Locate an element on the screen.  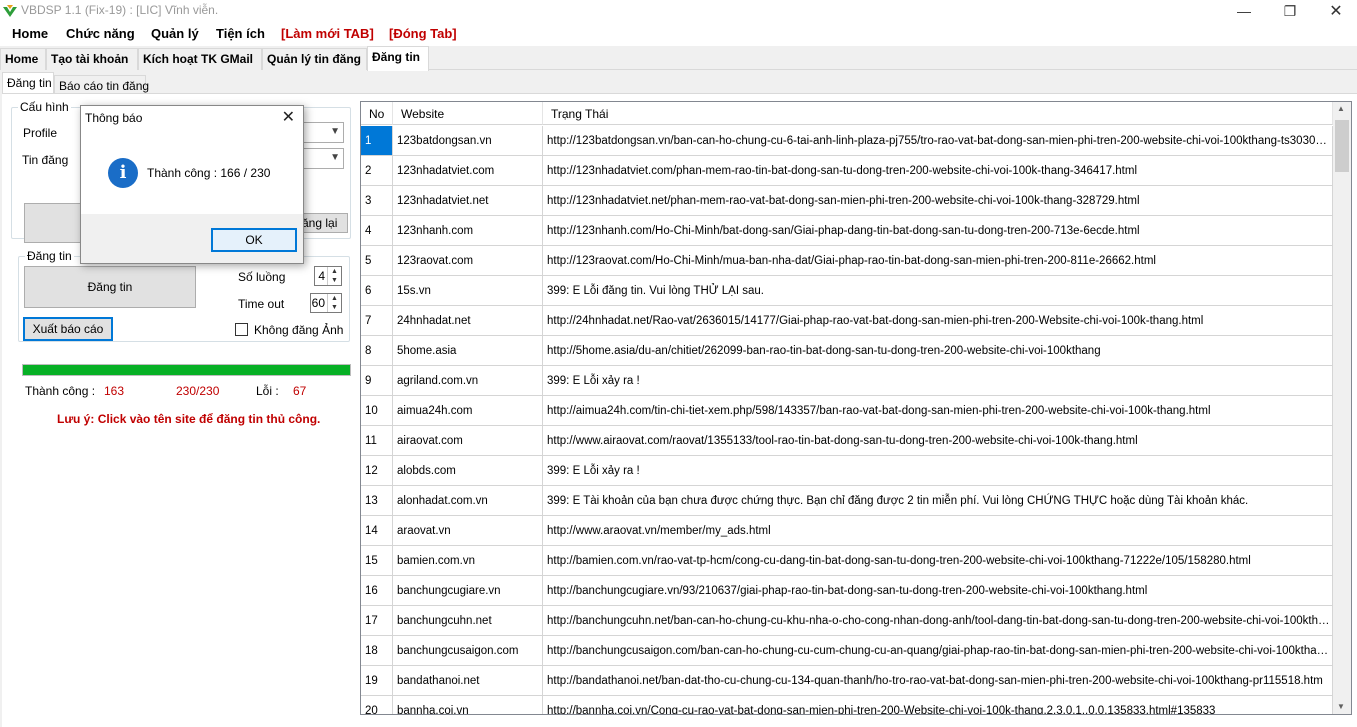
success-count: 163 is located at coordinates (114, 391).